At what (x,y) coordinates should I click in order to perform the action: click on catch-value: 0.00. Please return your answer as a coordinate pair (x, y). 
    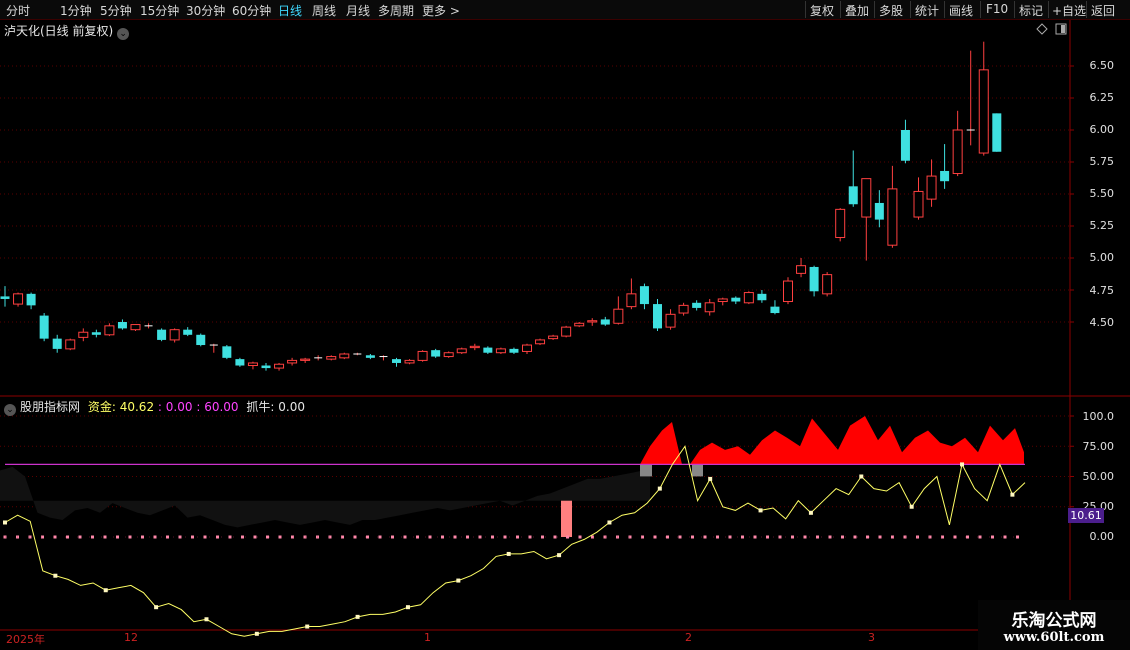
    Looking at the image, I should click on (291, 407).